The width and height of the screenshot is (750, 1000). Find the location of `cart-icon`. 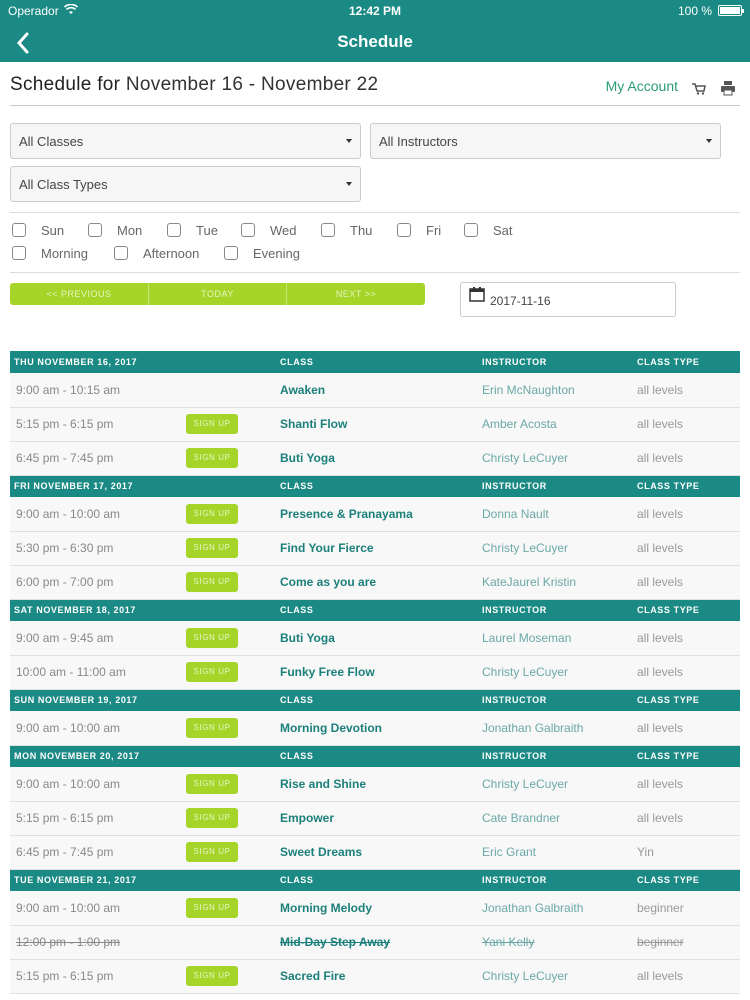

cart-icon is located at coordinates (699, 88).